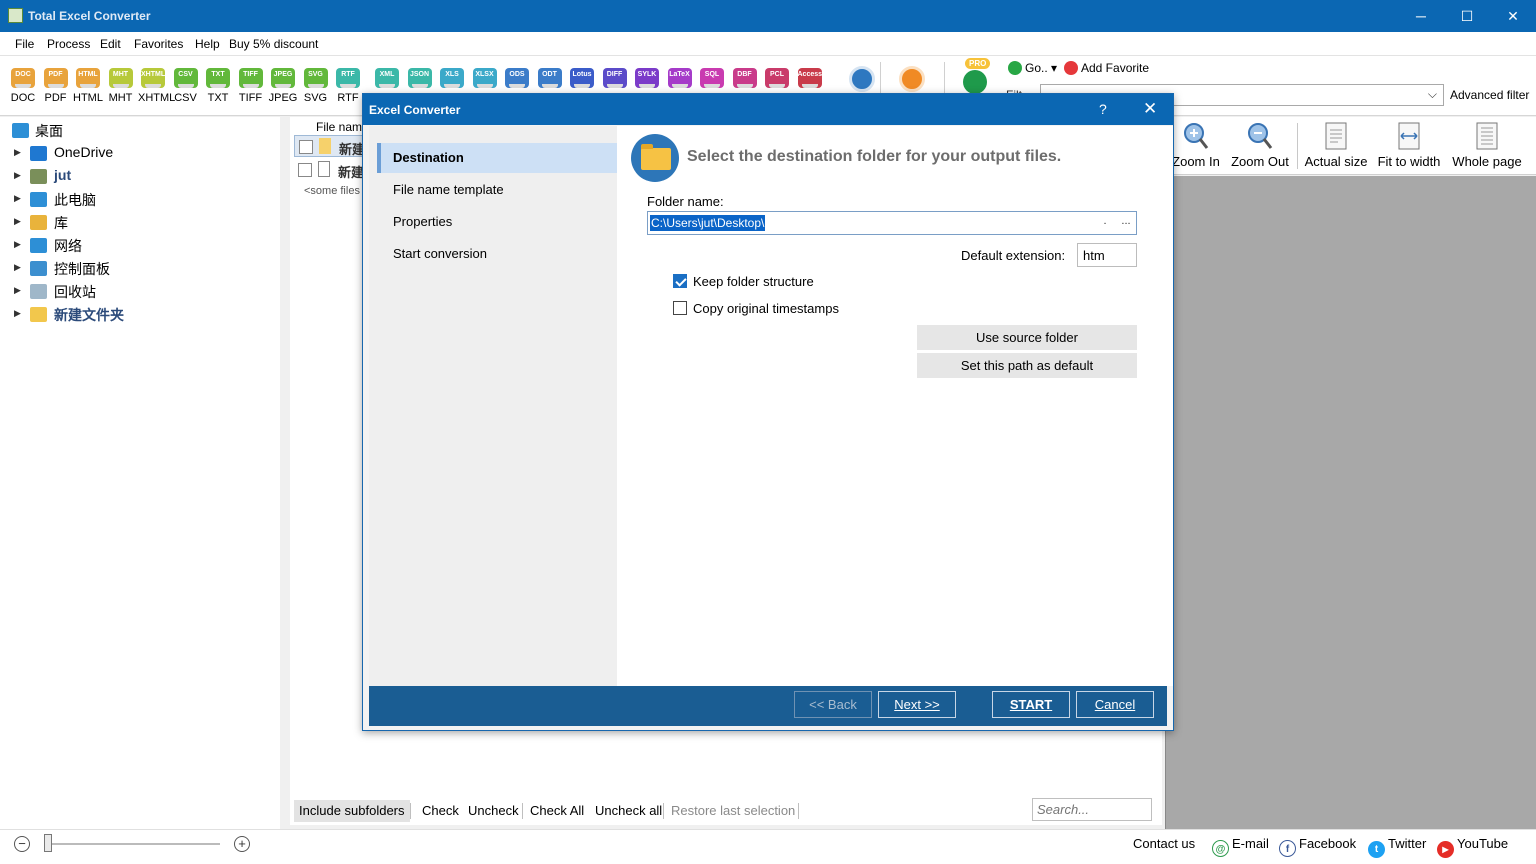 Image resolution: width=1536 pixels, height=864 pixels. I want to click on default-extension-input, so click(1107, 255).